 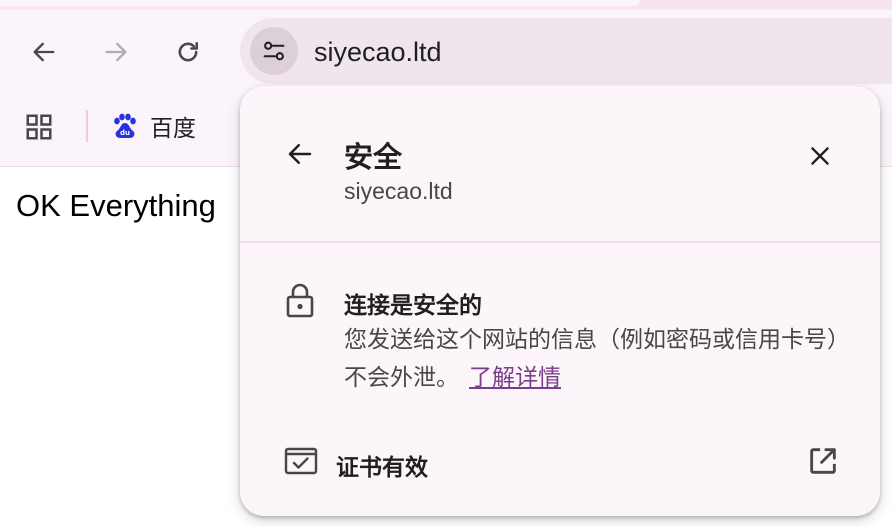 What do you see at coordinates (382, 467) in the screenshot?
I see `certificate-label: 证书有效` at bounding box center [382, 467].